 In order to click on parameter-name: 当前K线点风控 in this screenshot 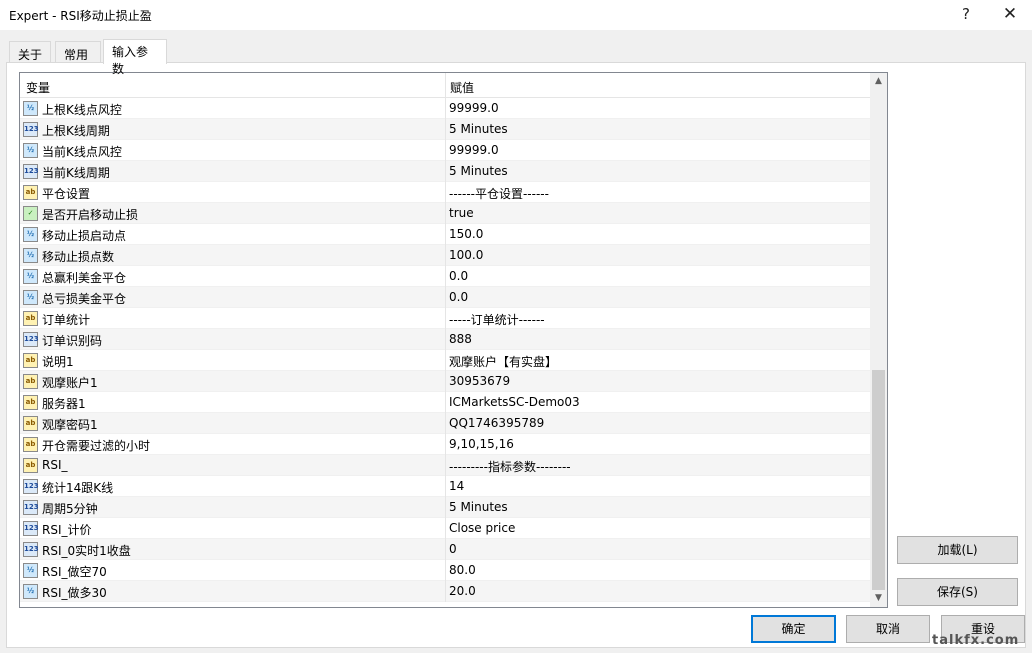, I will do `click(82, 152)`.